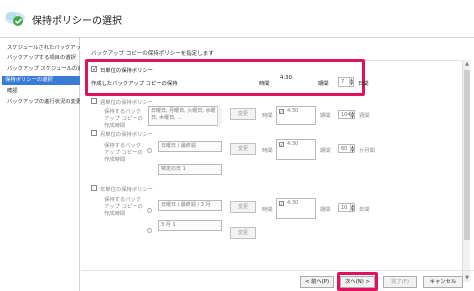 Image resolution: width=474 pixels, height=291 pixels. Describe the element at coordinates (293, 144) in the screenshot. I see `monthly-time-value: 4:30` at that location.